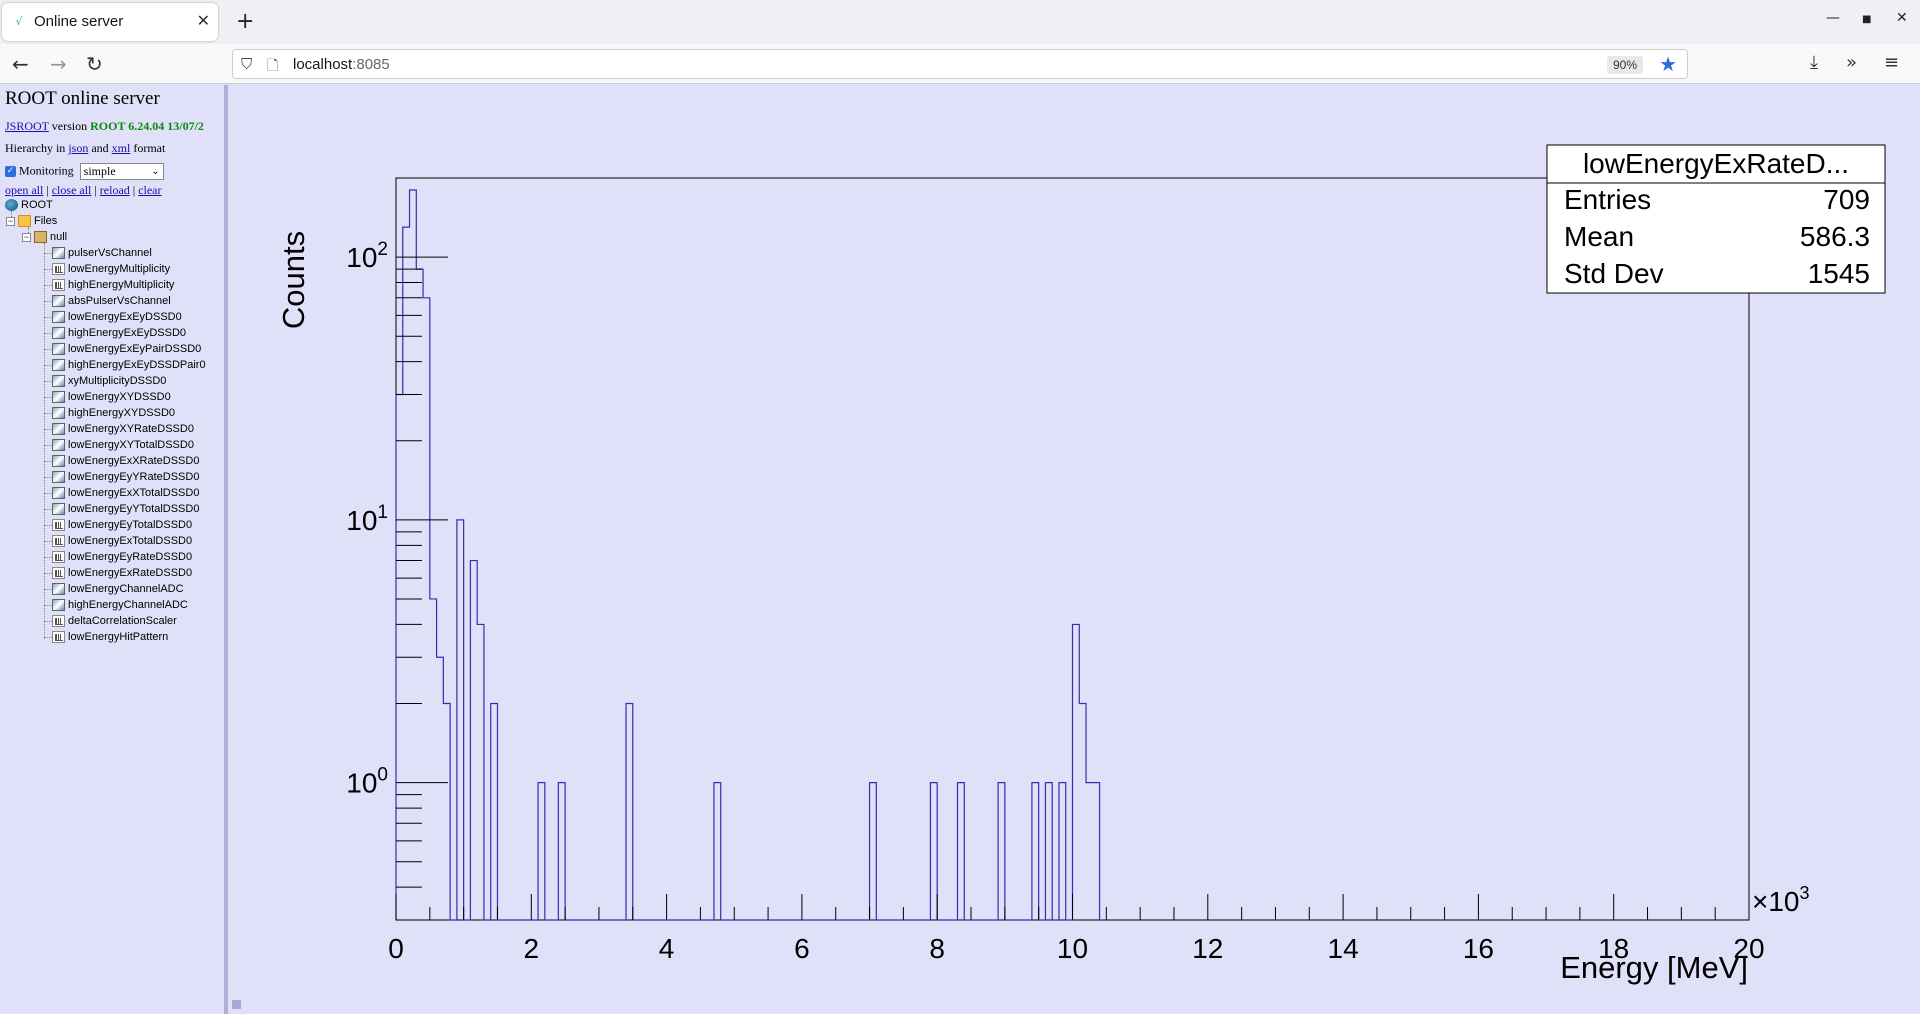  I want to click on monitoring-checkbox: ✓, so click(10, 171).